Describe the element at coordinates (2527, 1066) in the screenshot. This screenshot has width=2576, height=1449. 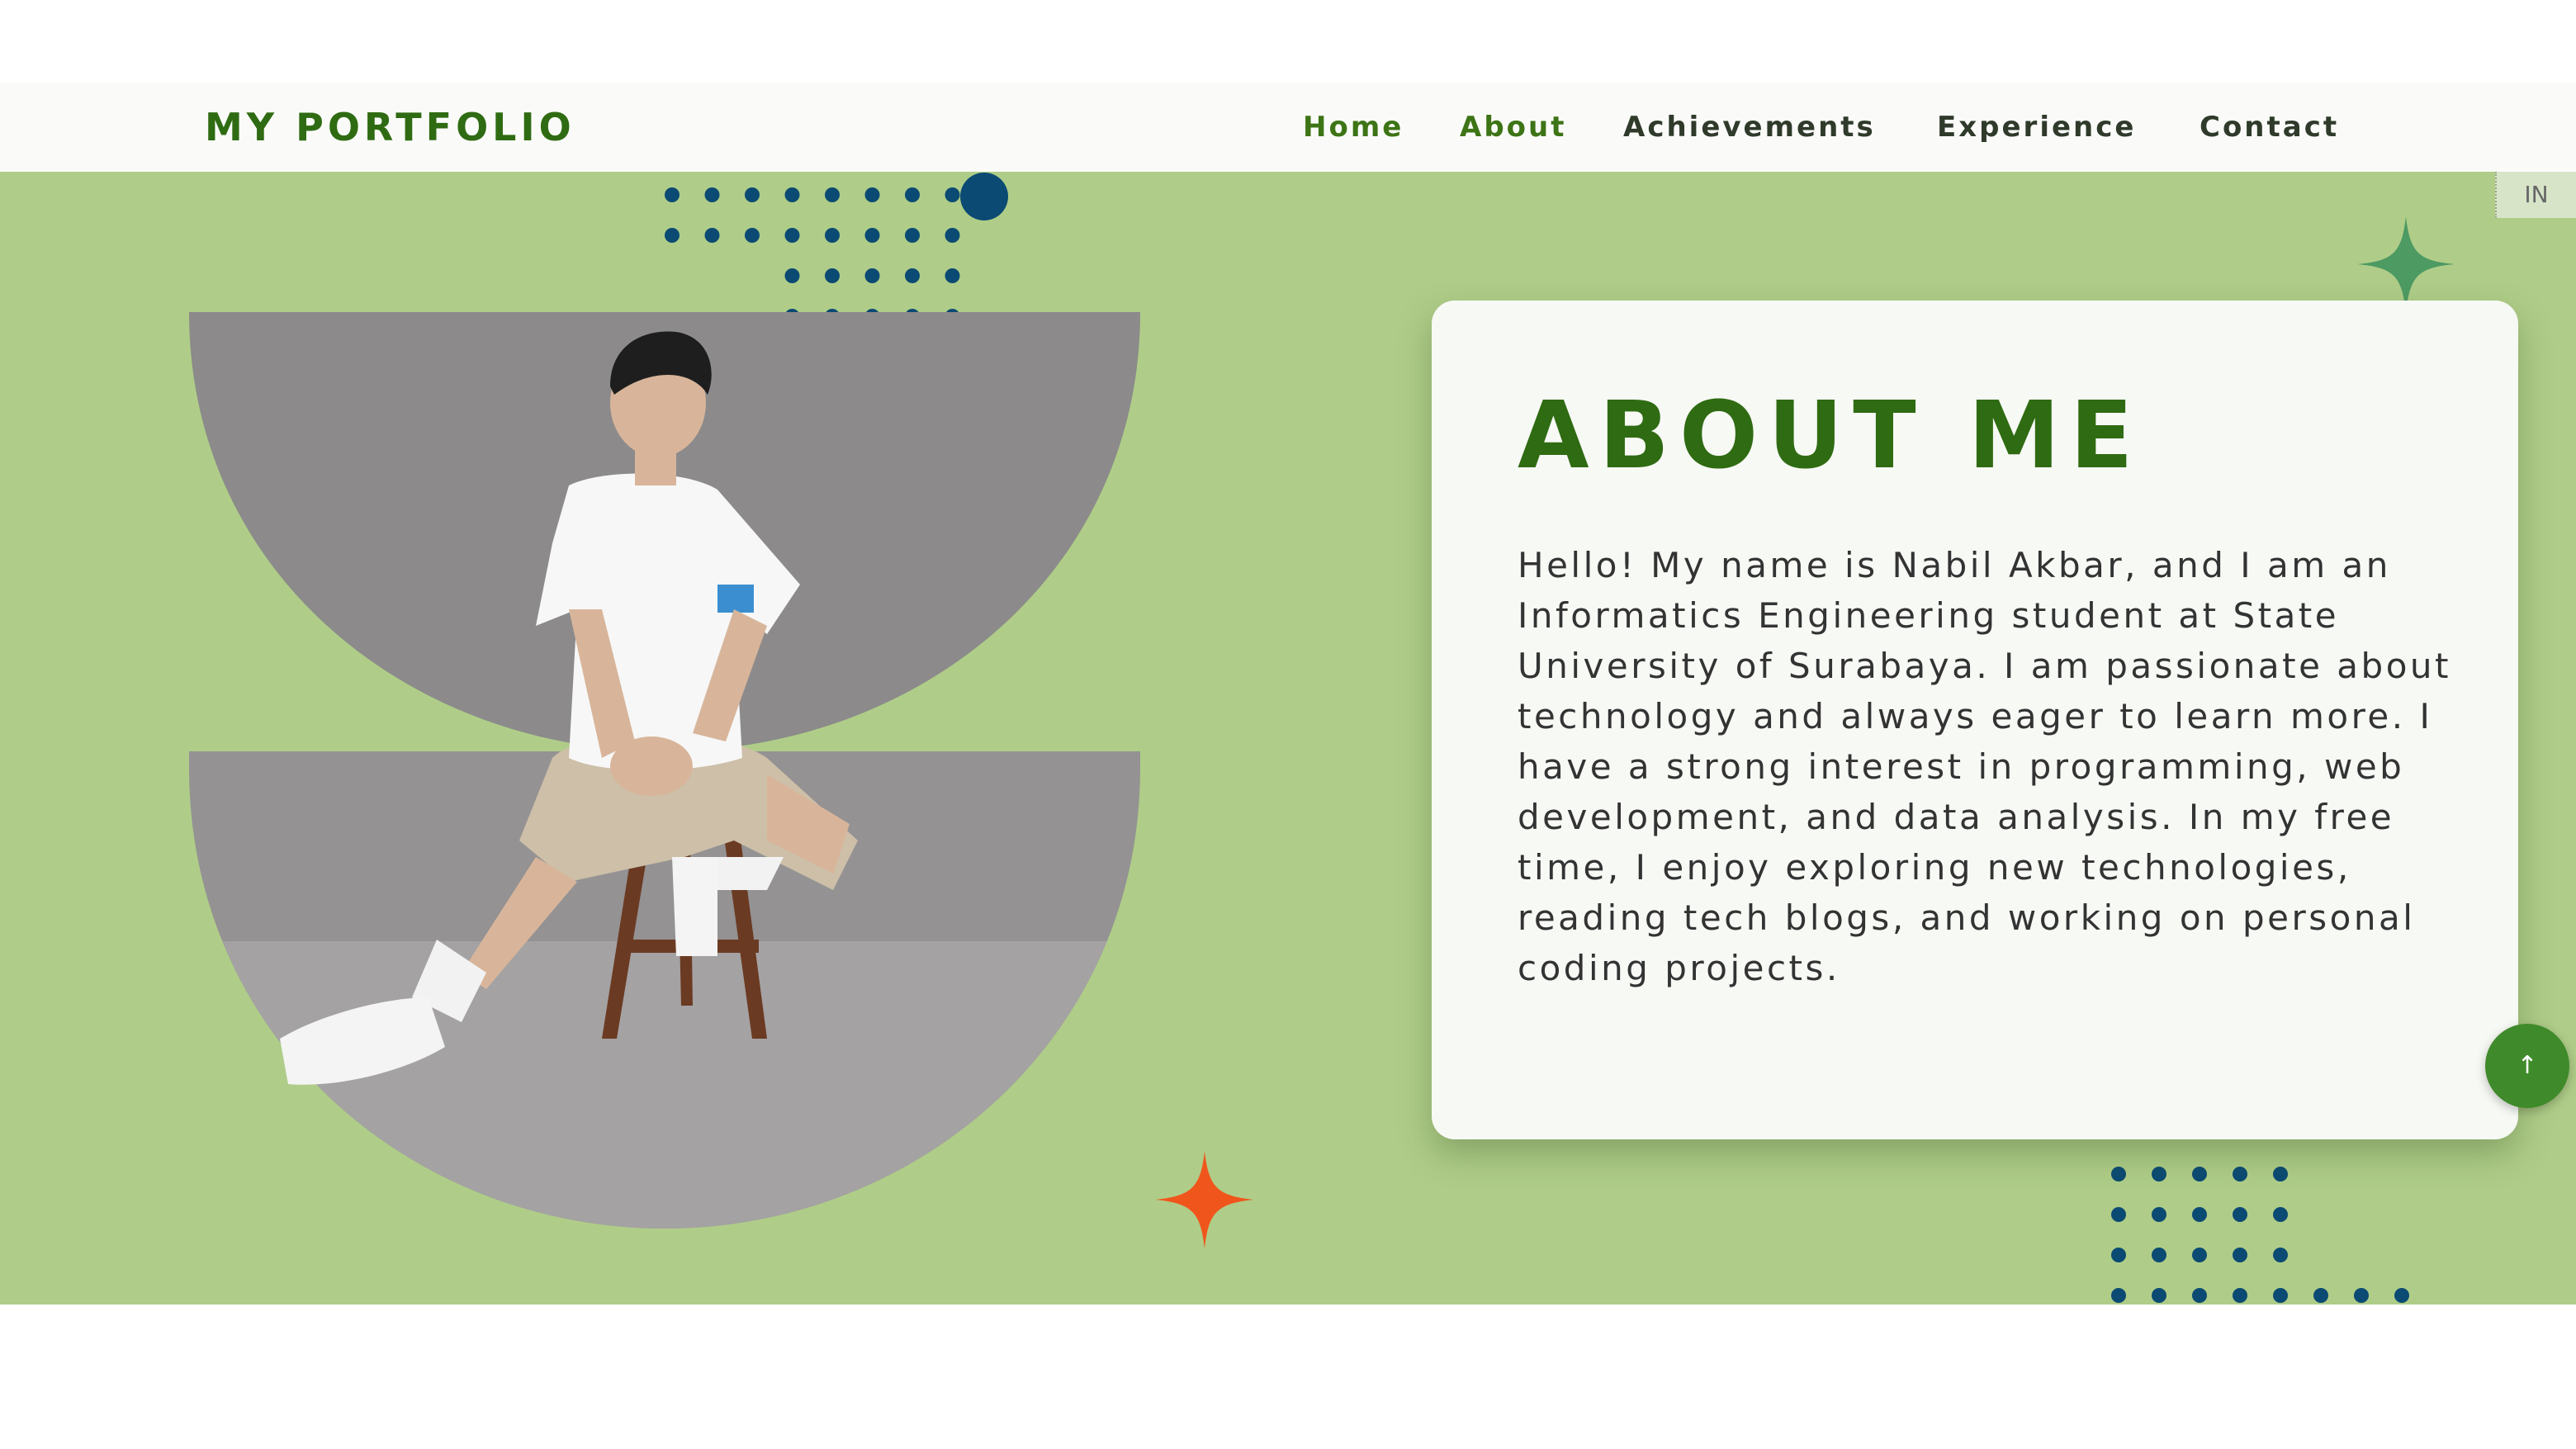
I see `scroll-to-top-button: ↑` at that location.